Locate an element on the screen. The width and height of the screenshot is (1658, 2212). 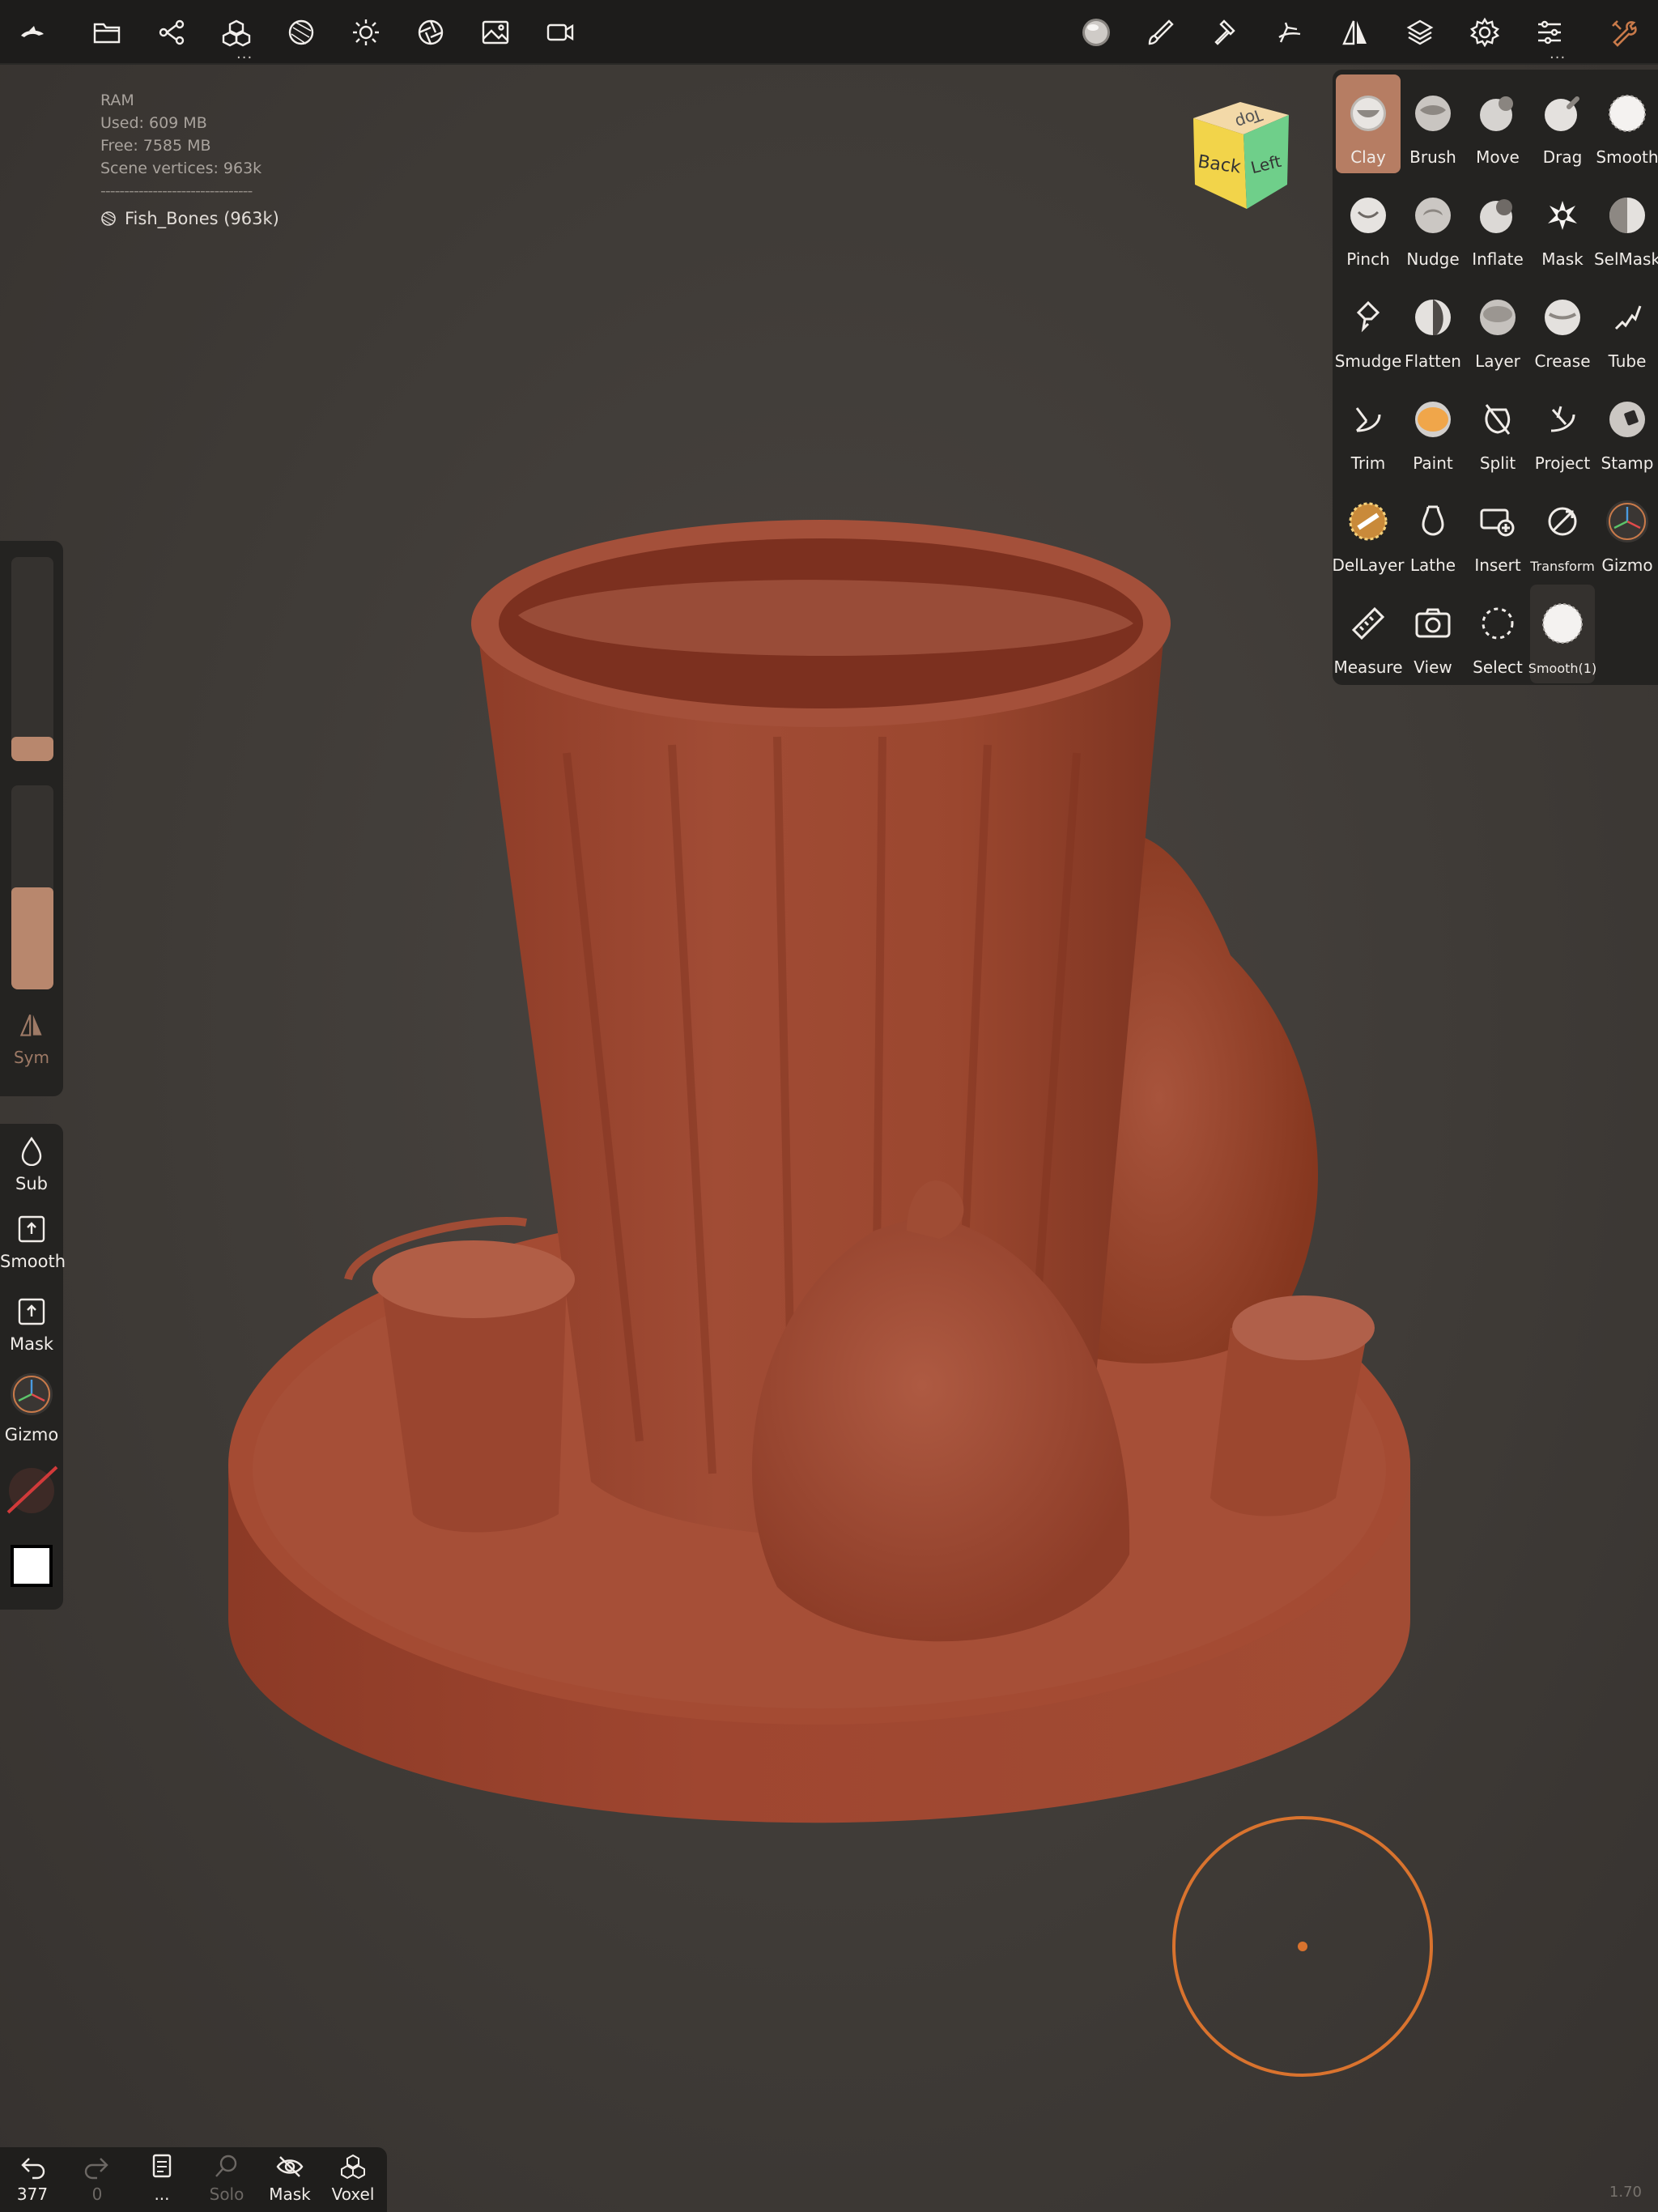
tool-lathe: Lathe is located at coordinates (1433, 532).